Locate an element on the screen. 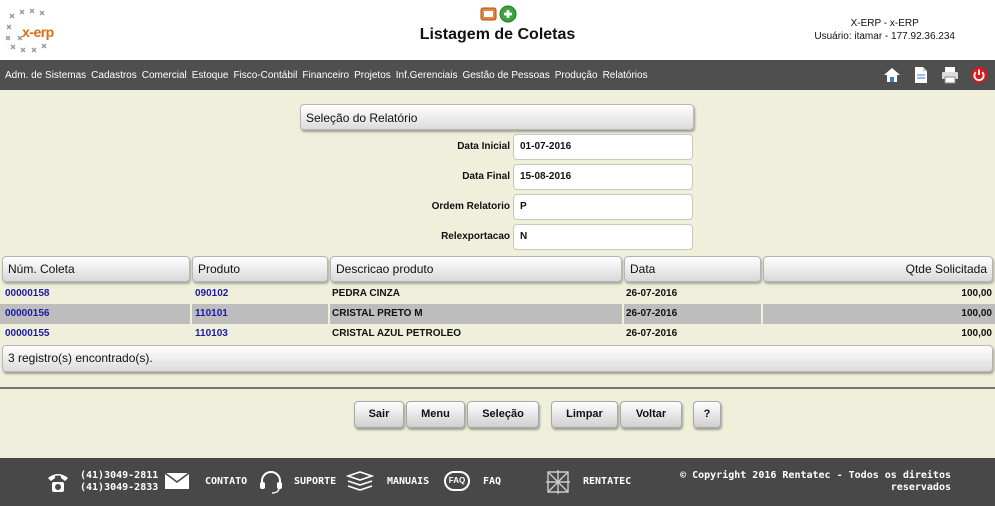 This screenshot has width=995, height=506. books-icon is located at coordinates (360, 482).